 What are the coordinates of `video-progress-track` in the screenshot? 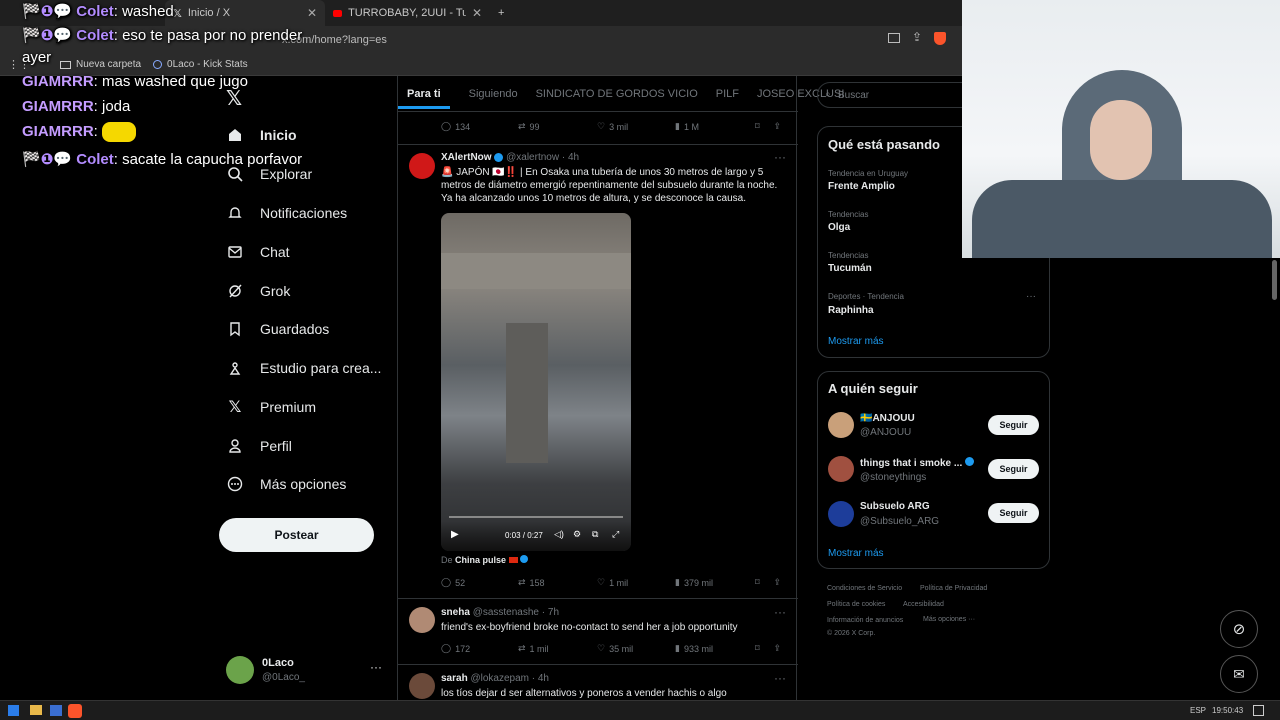 It's located at (536, 517).